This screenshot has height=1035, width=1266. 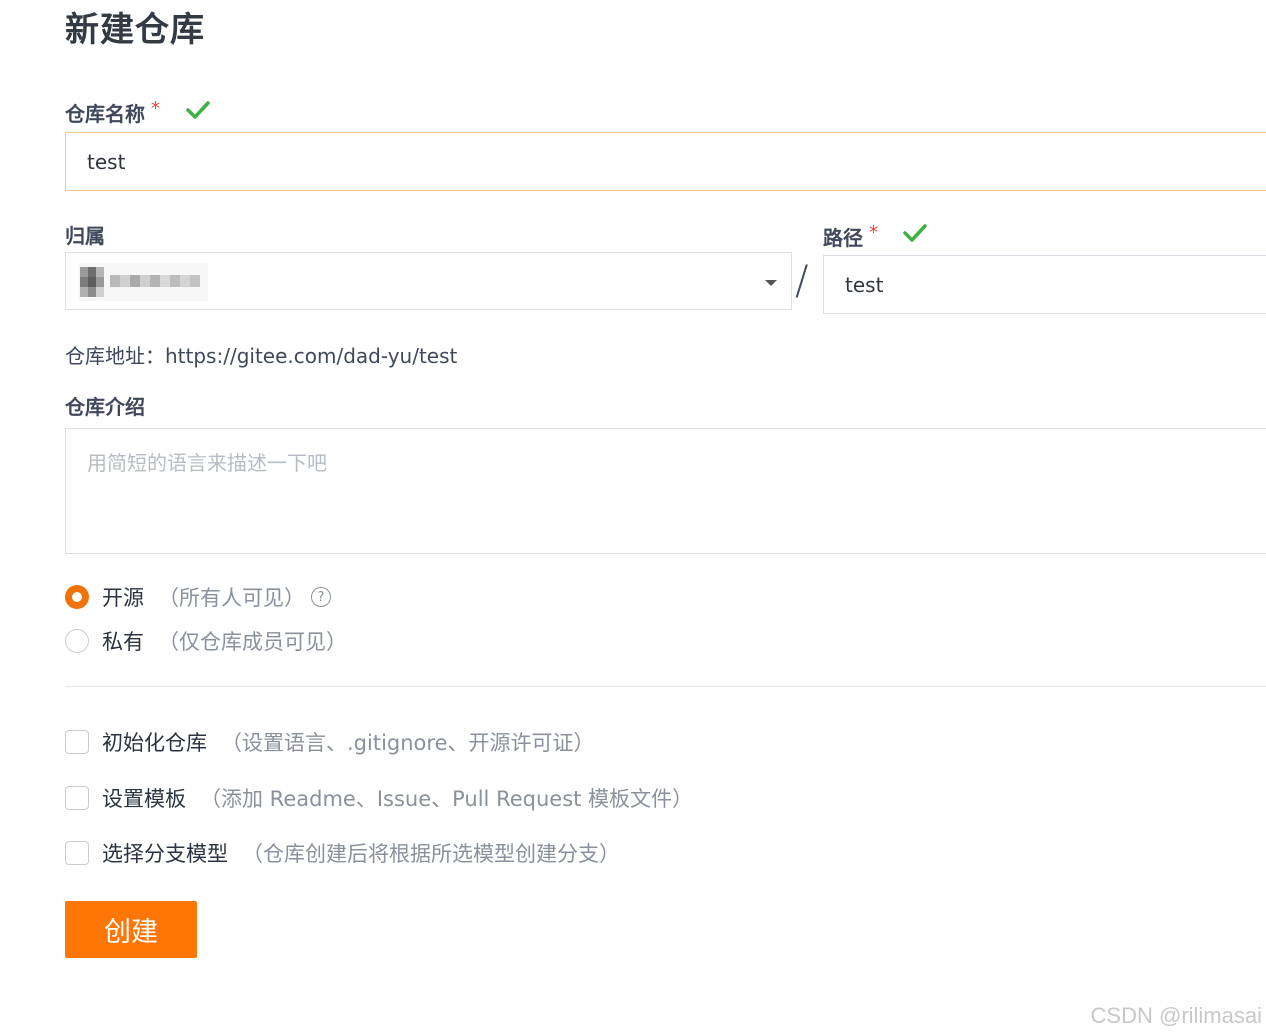 I want to click on option-branch-model: 选择分支模型 （仓库创建后将根据所选模型创建分支）, so click(x=342, y=853).